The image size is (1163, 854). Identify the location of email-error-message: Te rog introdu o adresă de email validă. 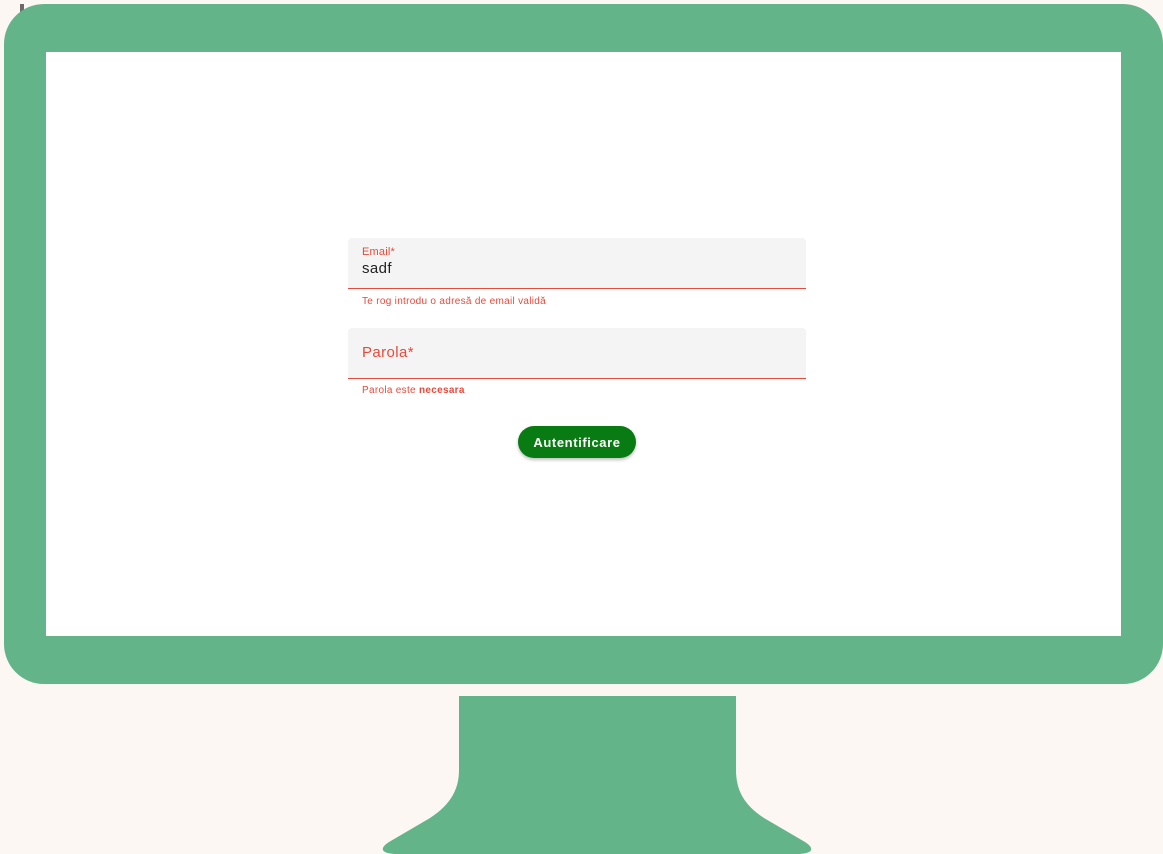
(454, 301).